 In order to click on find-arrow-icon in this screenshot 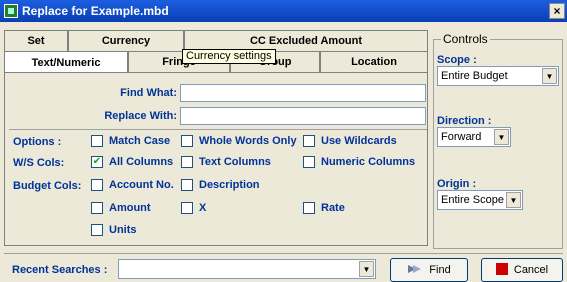, I will do `click(415, 270)`.